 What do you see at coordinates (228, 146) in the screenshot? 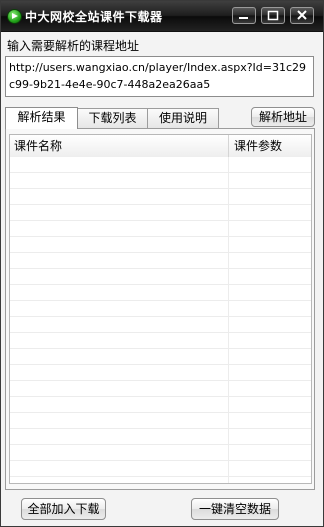
I see `column-divider` at bounding box center [228, 146].